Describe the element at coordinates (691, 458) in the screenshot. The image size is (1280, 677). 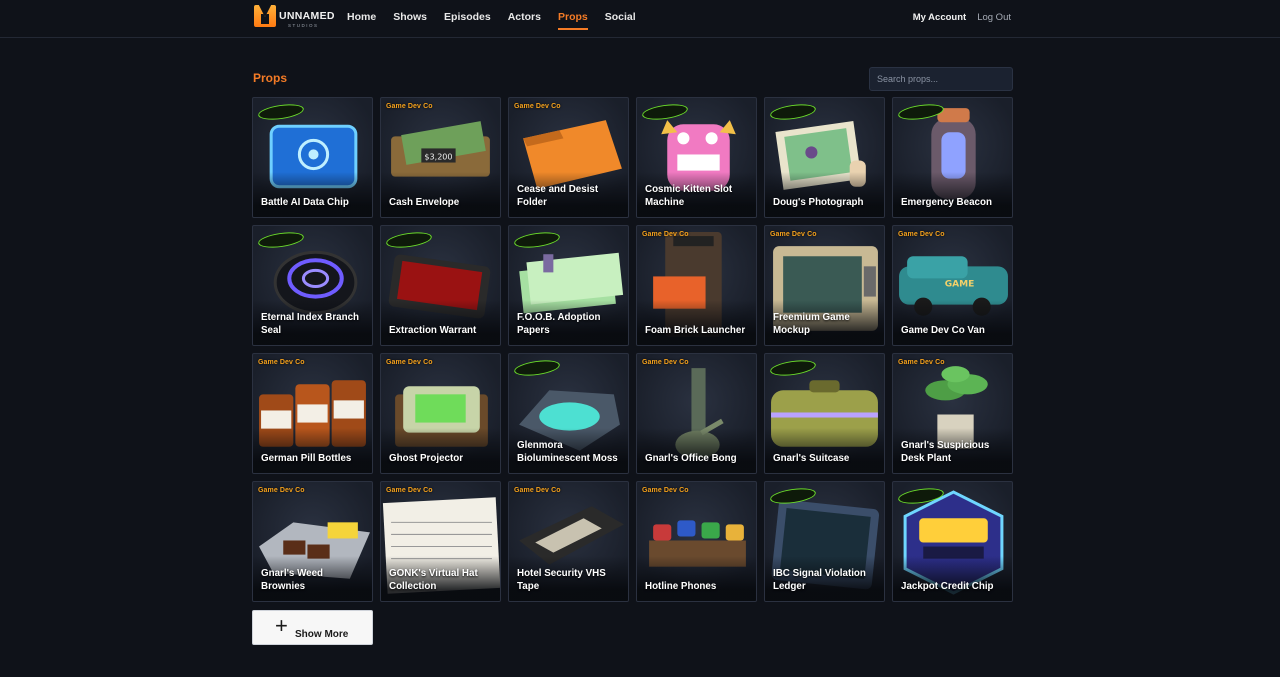
I see `prop-name: Gnarl's Office Bong` at that location.